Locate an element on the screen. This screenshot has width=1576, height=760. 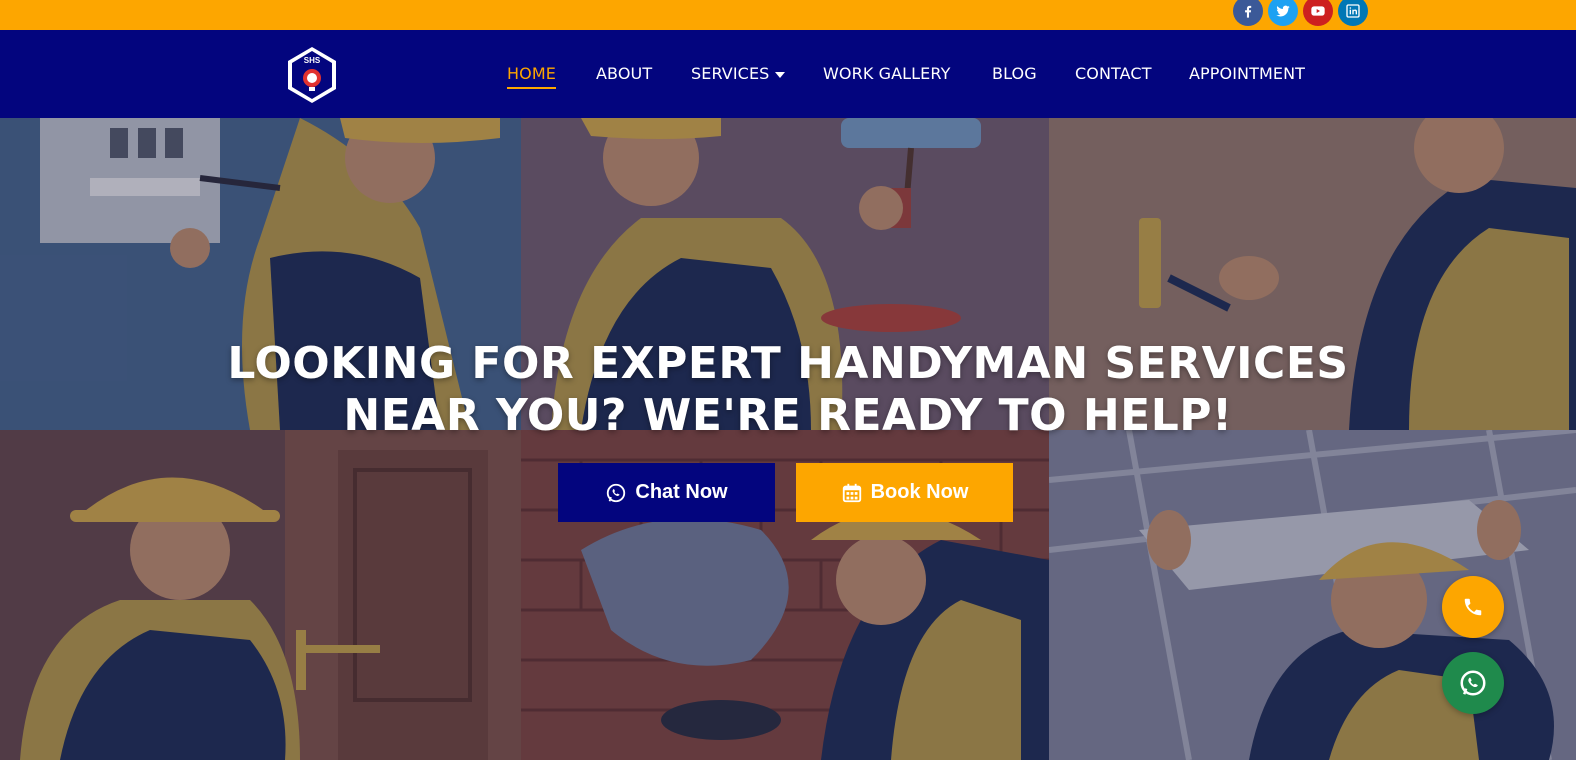
nav-services-label: SERVICES is located at coordinates (730, 73).